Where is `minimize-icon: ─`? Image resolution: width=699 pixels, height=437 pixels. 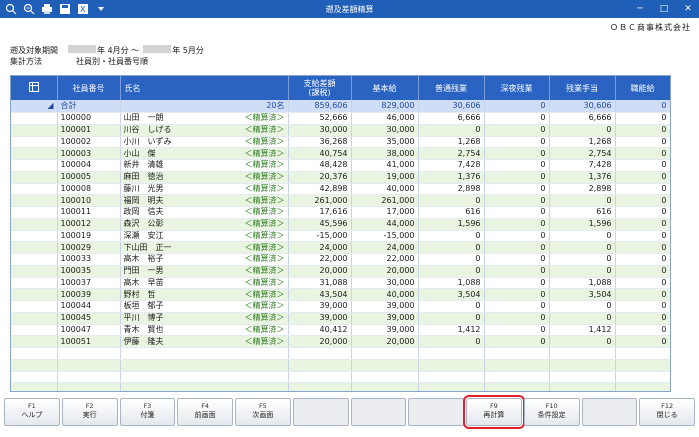 minimize-icon: ─ is located at coordinates (640, 9).